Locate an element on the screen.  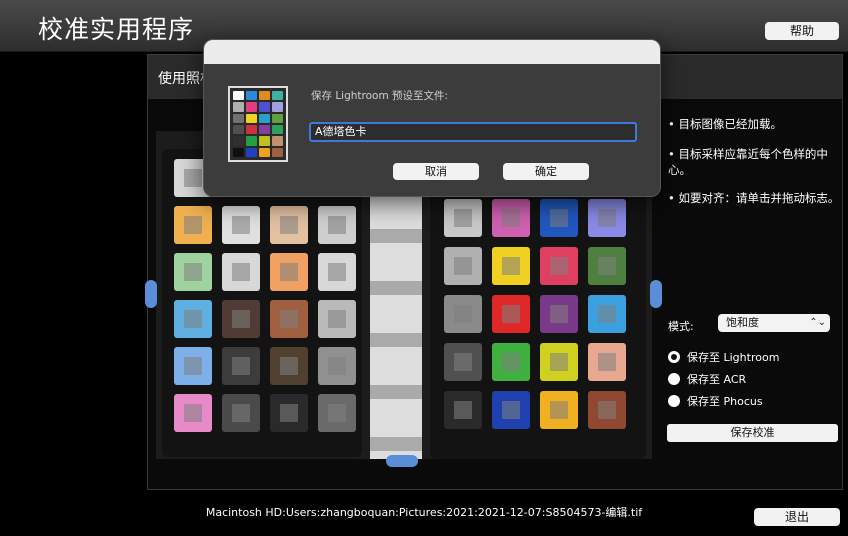
chevron-left-icon is located at coordinates (151, 294).